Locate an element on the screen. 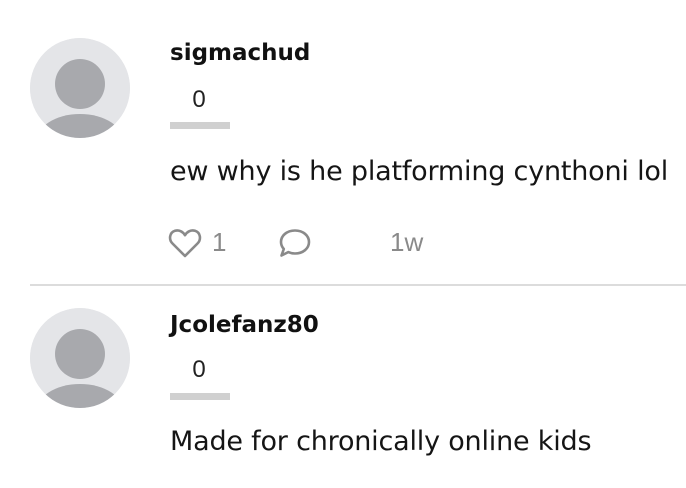 Image resolution: width=686 pixels, height=488 pixels. comment-actions: 1 1w is located at coordinates (318, 244).